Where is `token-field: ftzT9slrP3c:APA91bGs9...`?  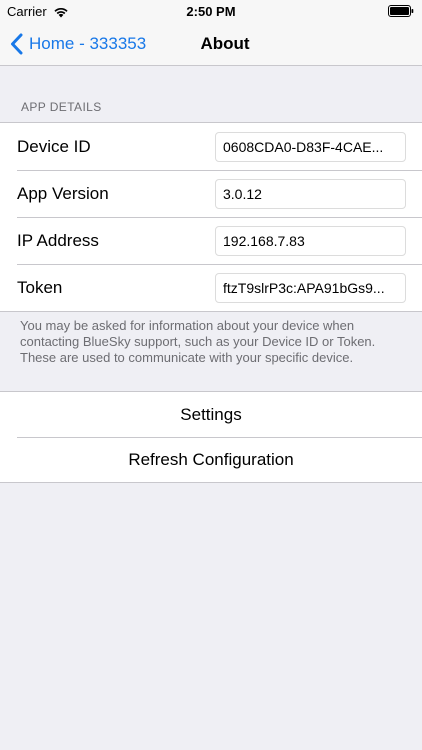
token-field: ftzT9slrP3c:APA91bGs9... is located at coordinates (310, 287).